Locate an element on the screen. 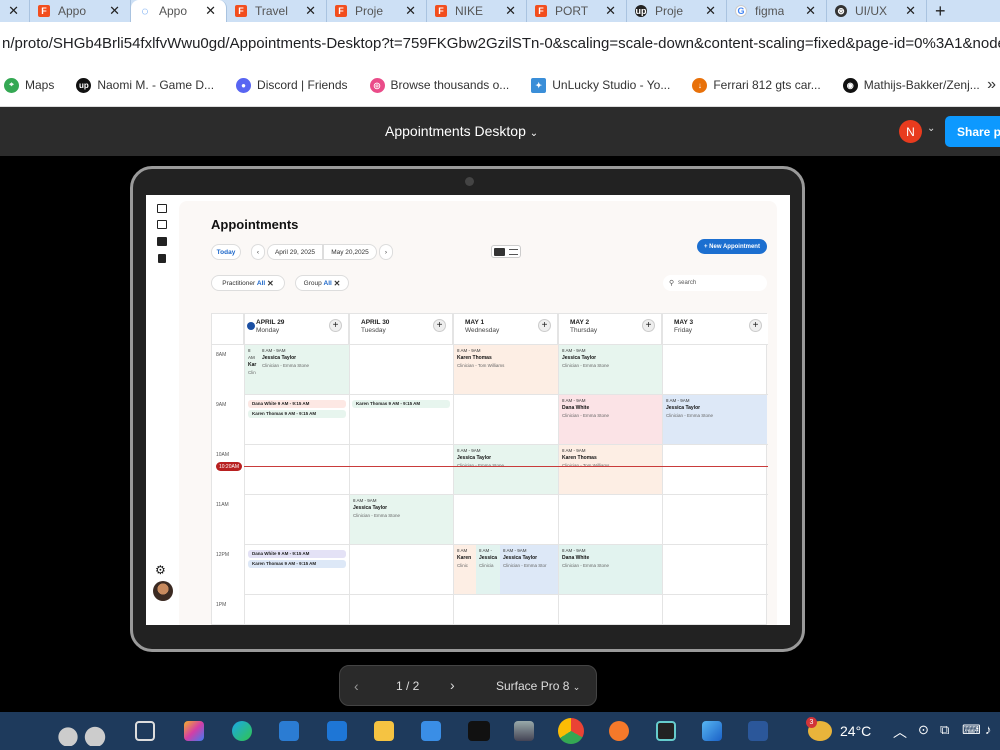 Image resolution: width=1000 pixels, height=750 pixels. user-avatar is located at coordinates (163, 591).